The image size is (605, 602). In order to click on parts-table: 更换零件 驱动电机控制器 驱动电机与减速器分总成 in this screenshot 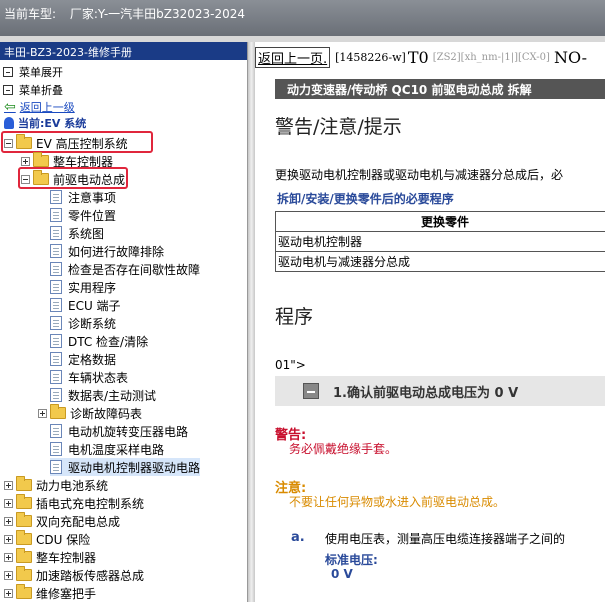, I will do `click(440, 241)`.